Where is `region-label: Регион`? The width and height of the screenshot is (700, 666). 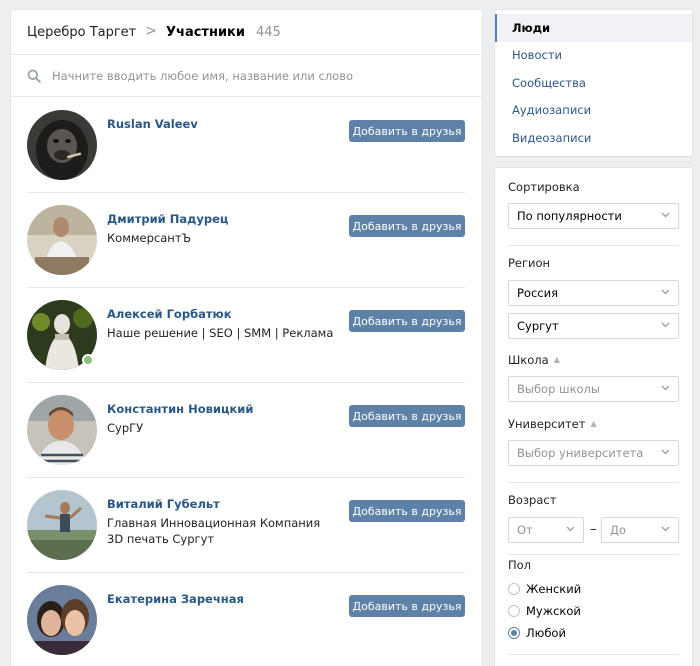
region-label: Регион is located at coordinates (529, 263).